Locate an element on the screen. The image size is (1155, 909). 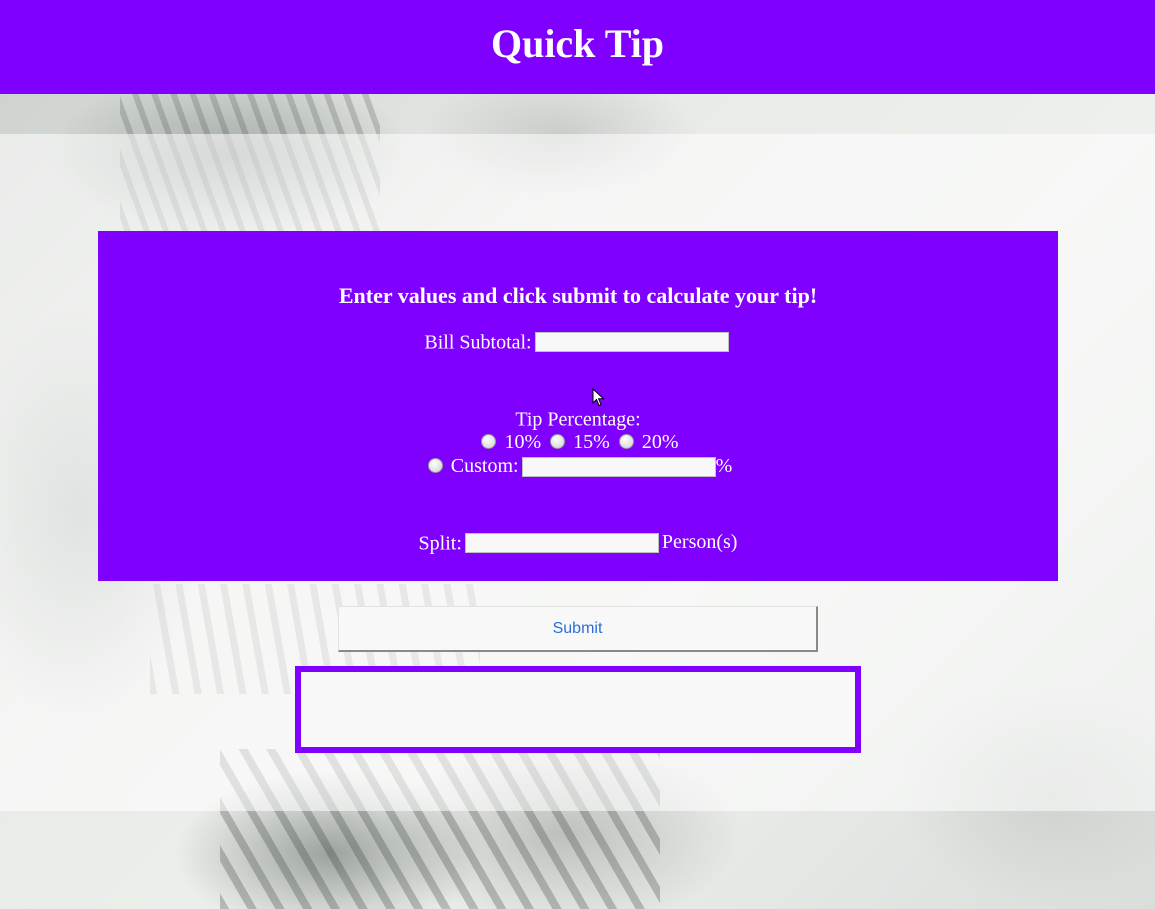
split-label: Split: is located at coordinates (440, 543).